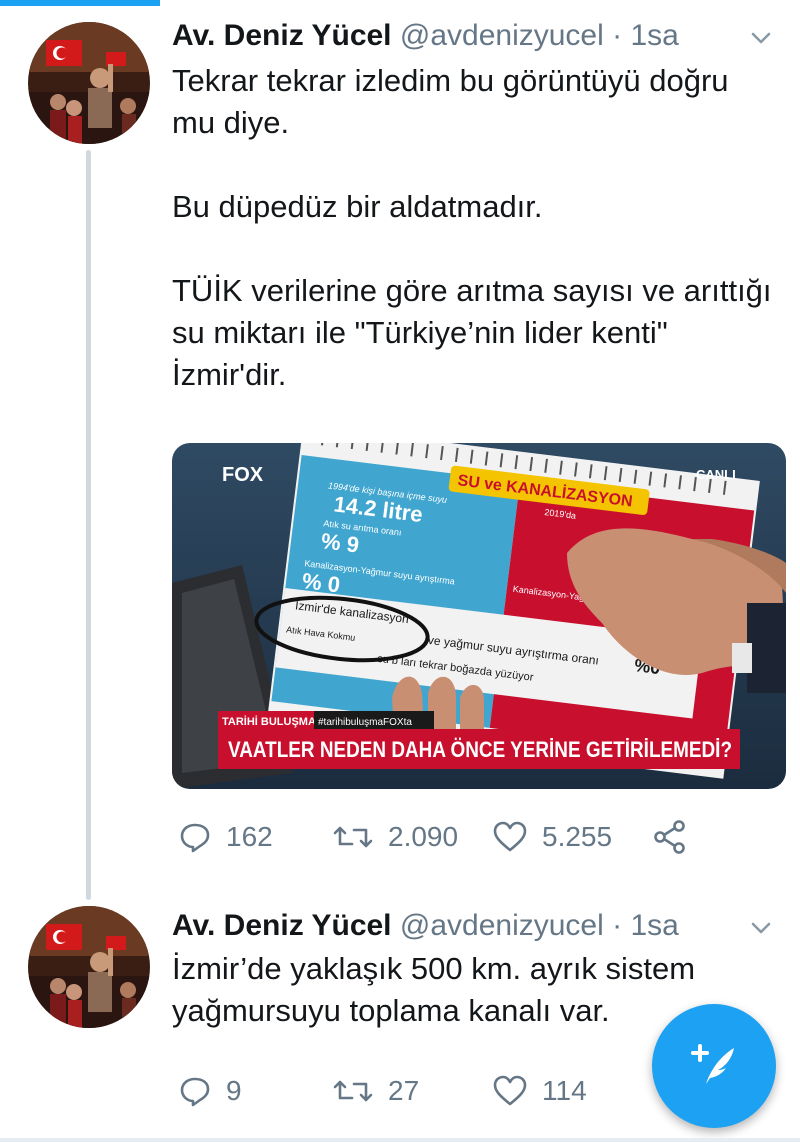  What do you see at coordinates (365, 722) in the screenshot?
I see `ticker-hashtag: #tarihibuluşmaFOXta` at bounding box center [365, 722].